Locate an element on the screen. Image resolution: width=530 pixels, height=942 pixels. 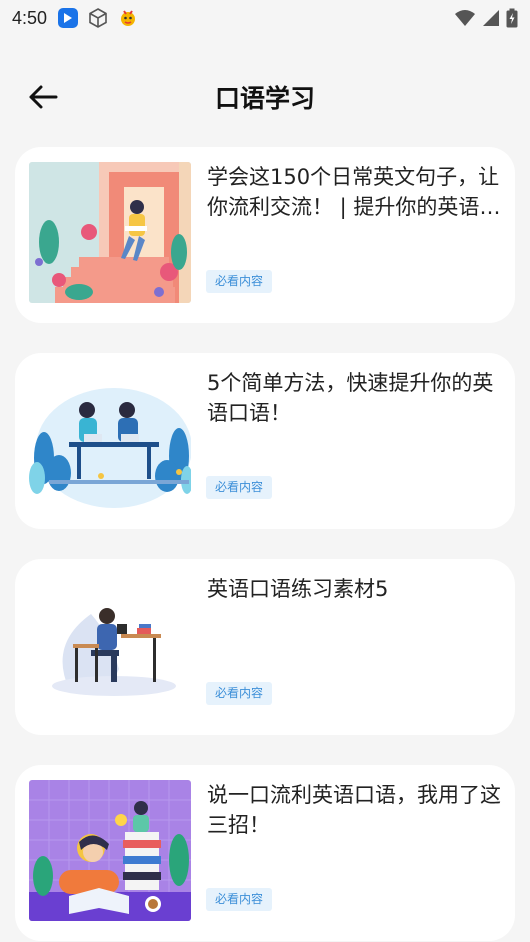
article-title: 5个简单方法，快速提升你的英语口语！ is located at coordinates (350, 398).